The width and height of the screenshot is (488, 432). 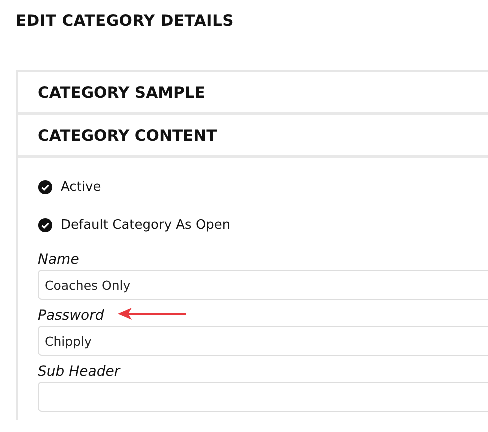 I want to click on checkbox-label: Active, so click(x=81, y=187).